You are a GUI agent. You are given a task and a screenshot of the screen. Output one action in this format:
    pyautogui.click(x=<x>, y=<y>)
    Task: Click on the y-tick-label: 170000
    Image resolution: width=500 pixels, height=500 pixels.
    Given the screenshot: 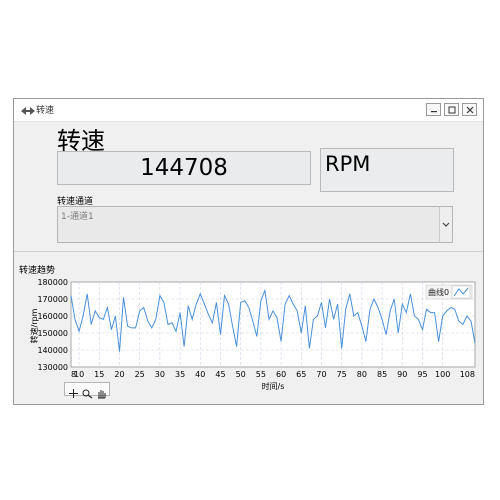 What is the action you would take?
    pyautogui.click(x=52, y=299)
    